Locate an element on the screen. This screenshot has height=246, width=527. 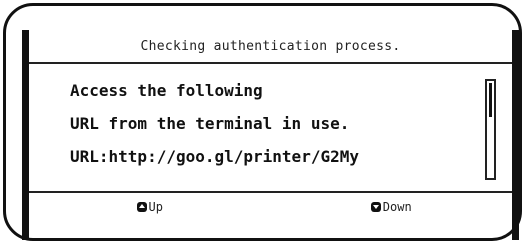
right-edge-bar is located at coordinates (515, 135).